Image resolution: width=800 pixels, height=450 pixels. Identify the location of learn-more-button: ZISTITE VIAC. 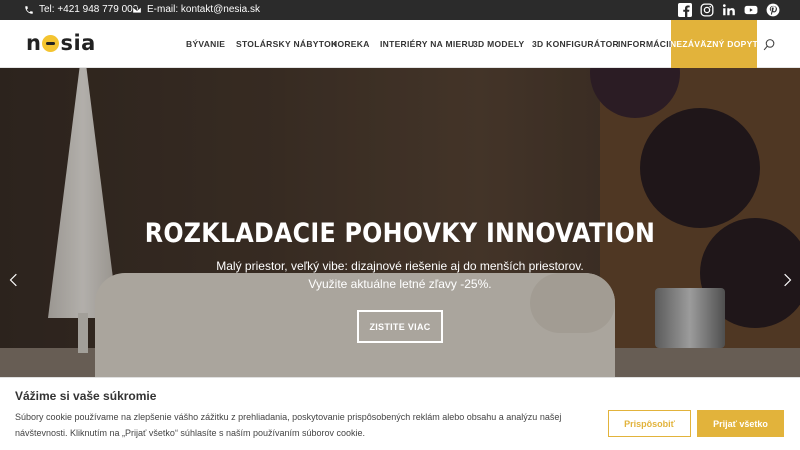
(400, 326).